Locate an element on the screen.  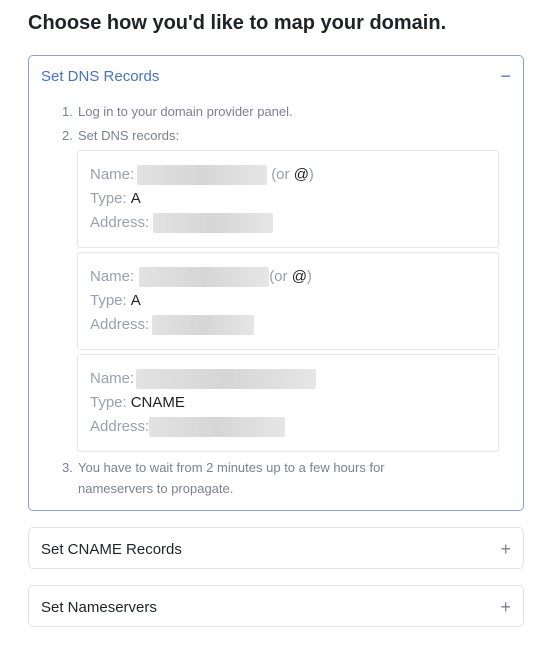
dns-records-title: Set DNS Records is located at coordinates (100, 76).